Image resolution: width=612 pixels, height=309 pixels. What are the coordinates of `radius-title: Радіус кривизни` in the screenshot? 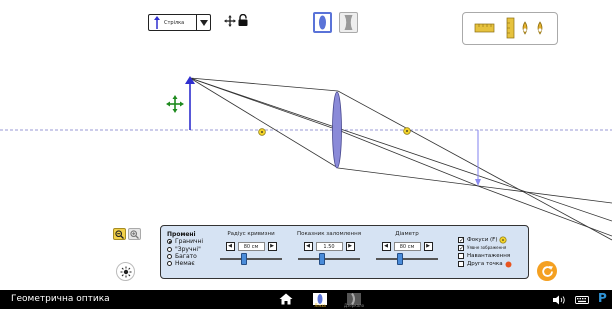 It's located at (251, 234).